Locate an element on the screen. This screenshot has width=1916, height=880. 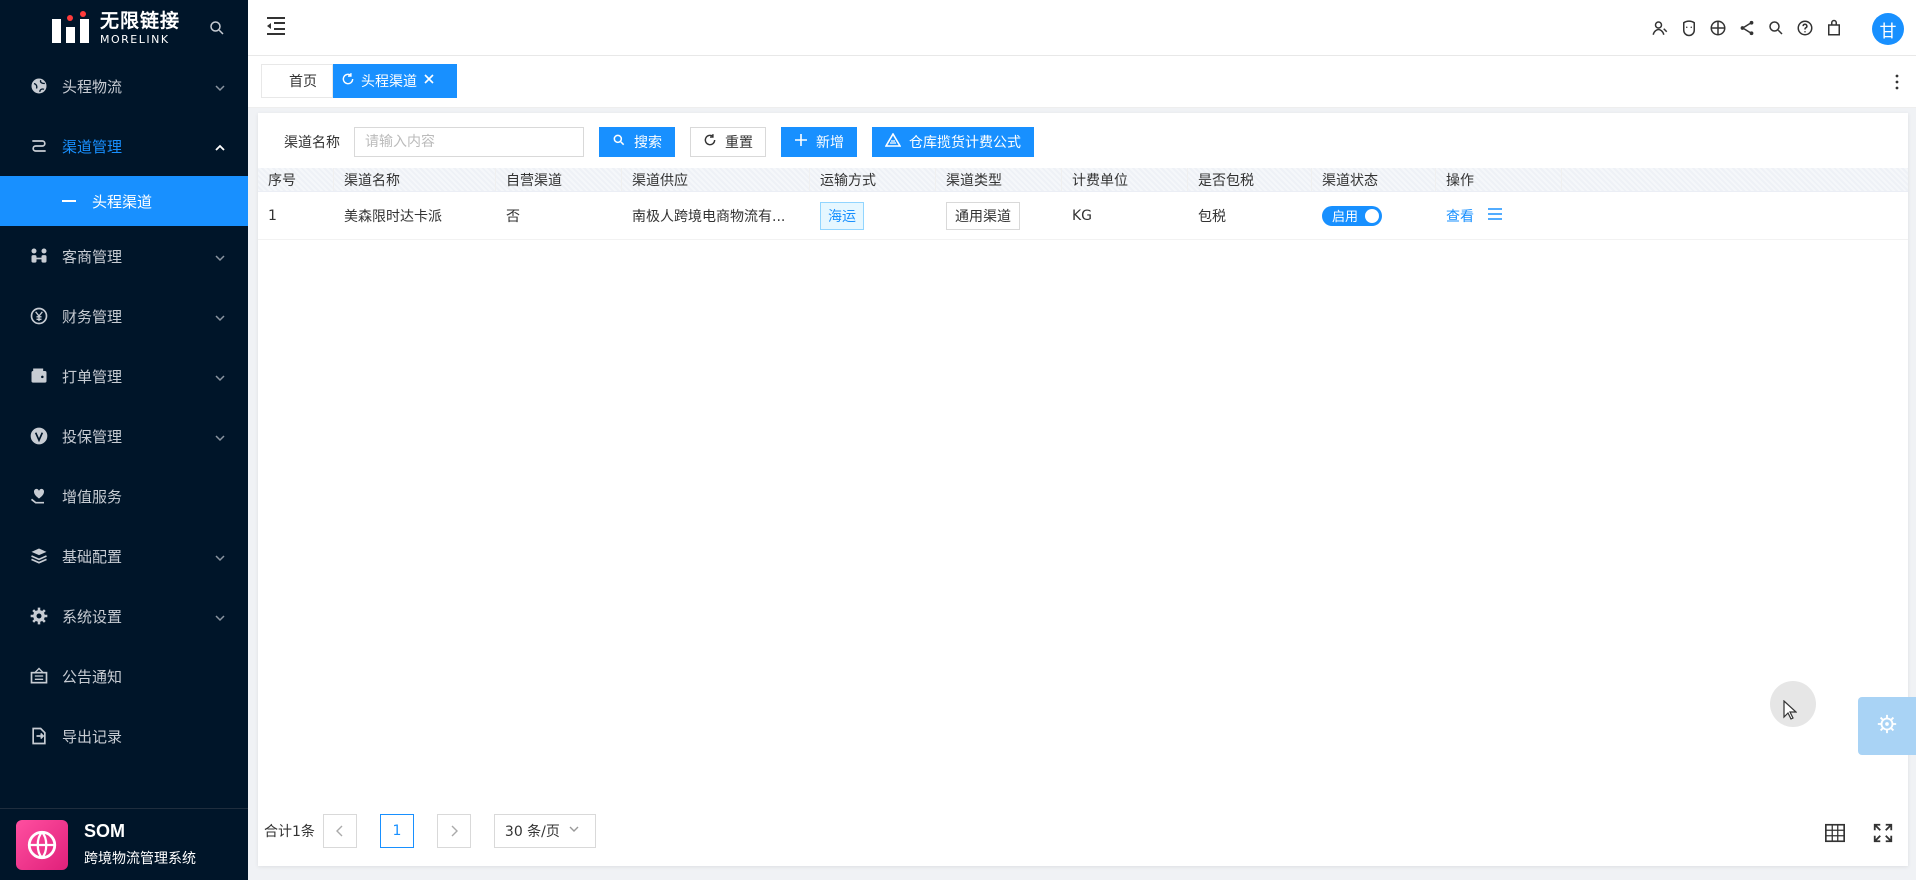
sidebar-item-label: 导出记录 is located at coordinates (92, 736).